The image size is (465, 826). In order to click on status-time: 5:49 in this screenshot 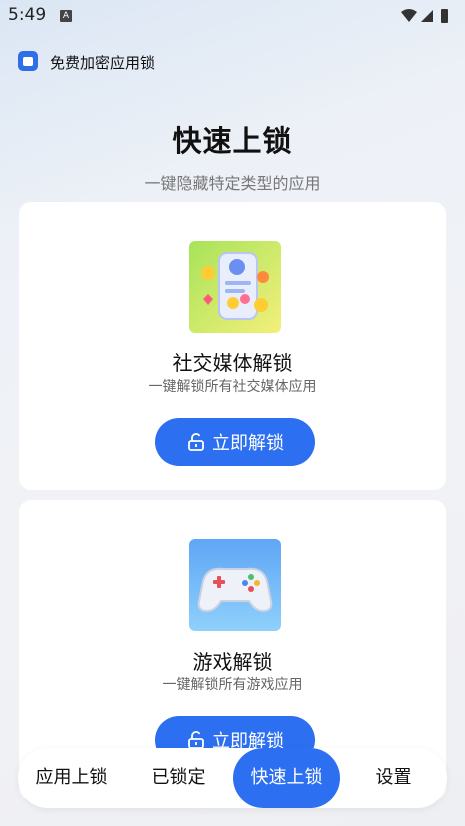, I will do `click(27, 15)`.